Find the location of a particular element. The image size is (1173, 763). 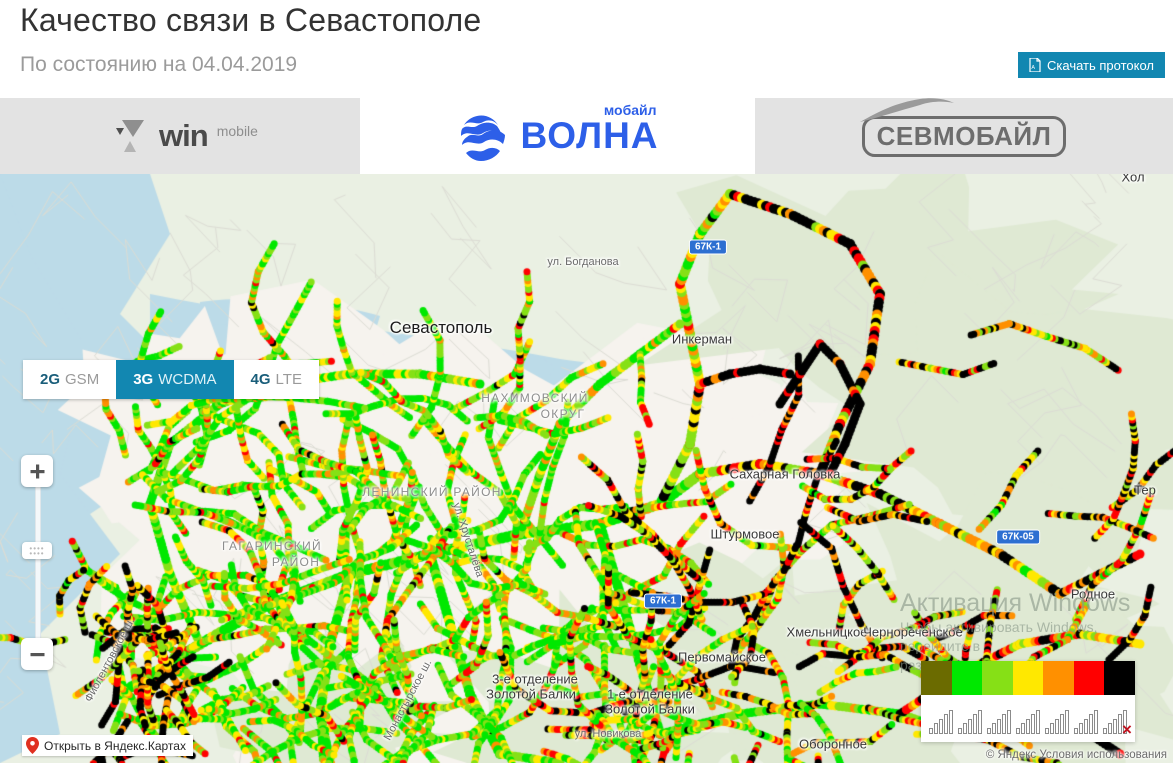

svg-text: A is located at coordinates (1033, 68).